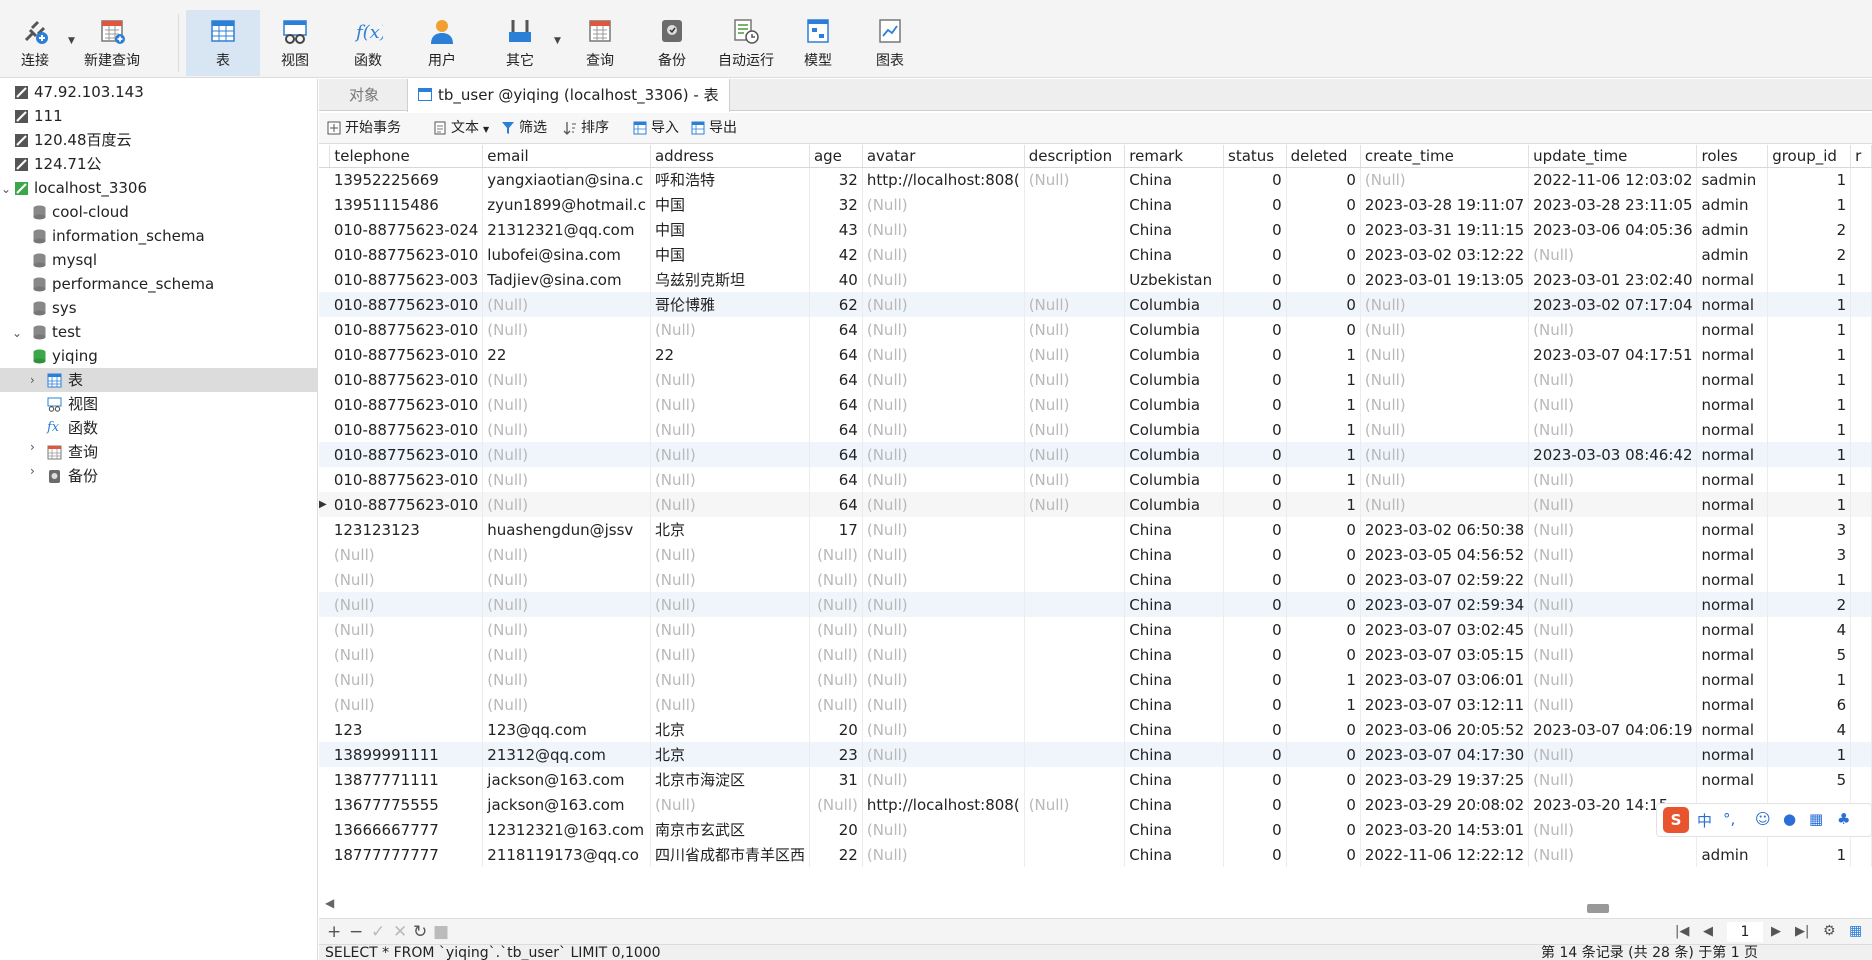 This screenshot has height=960, width=1872. I want to click on table-cell: 2022-11-06 12:03:02, so click(1613, 179).